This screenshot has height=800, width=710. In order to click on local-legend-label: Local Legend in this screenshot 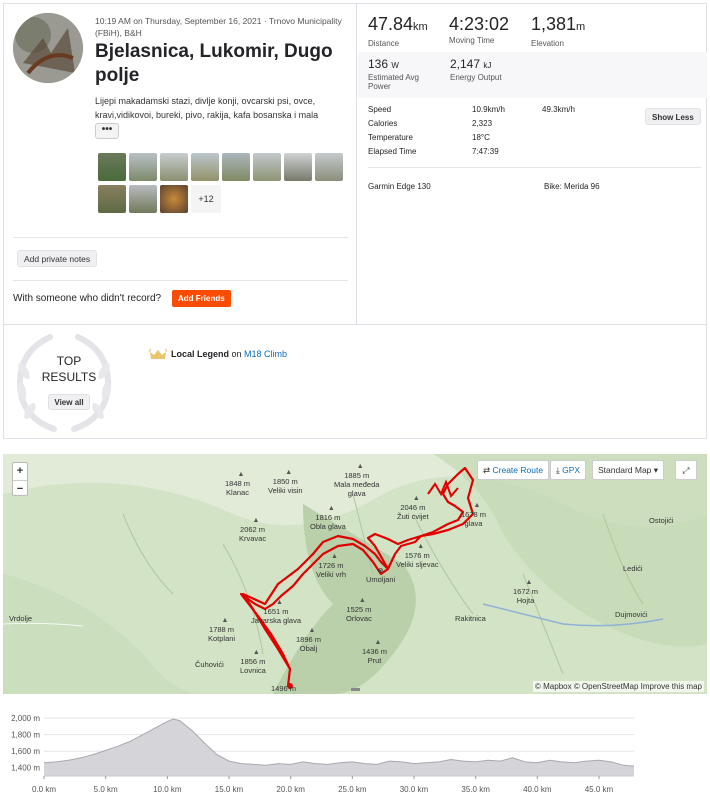, I will do `click(200, 354)`.